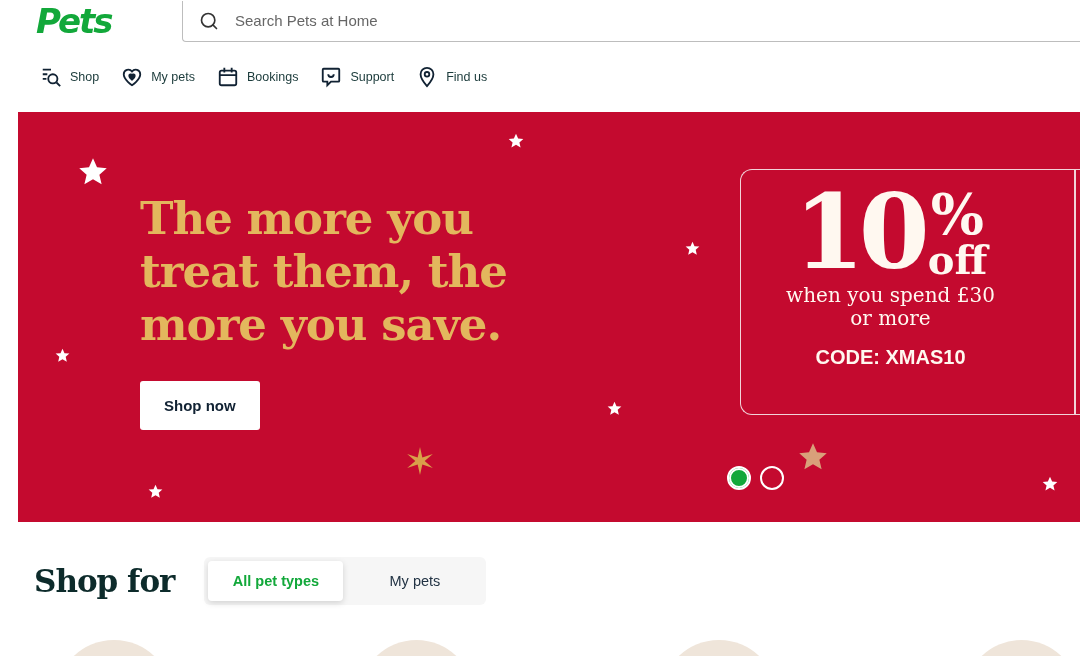 The height and width of the screenshot is (656, 1080). Describe the element at coordinates (200, 405) in the screenshot. I see `shop-now-button: Shop now` at that location.